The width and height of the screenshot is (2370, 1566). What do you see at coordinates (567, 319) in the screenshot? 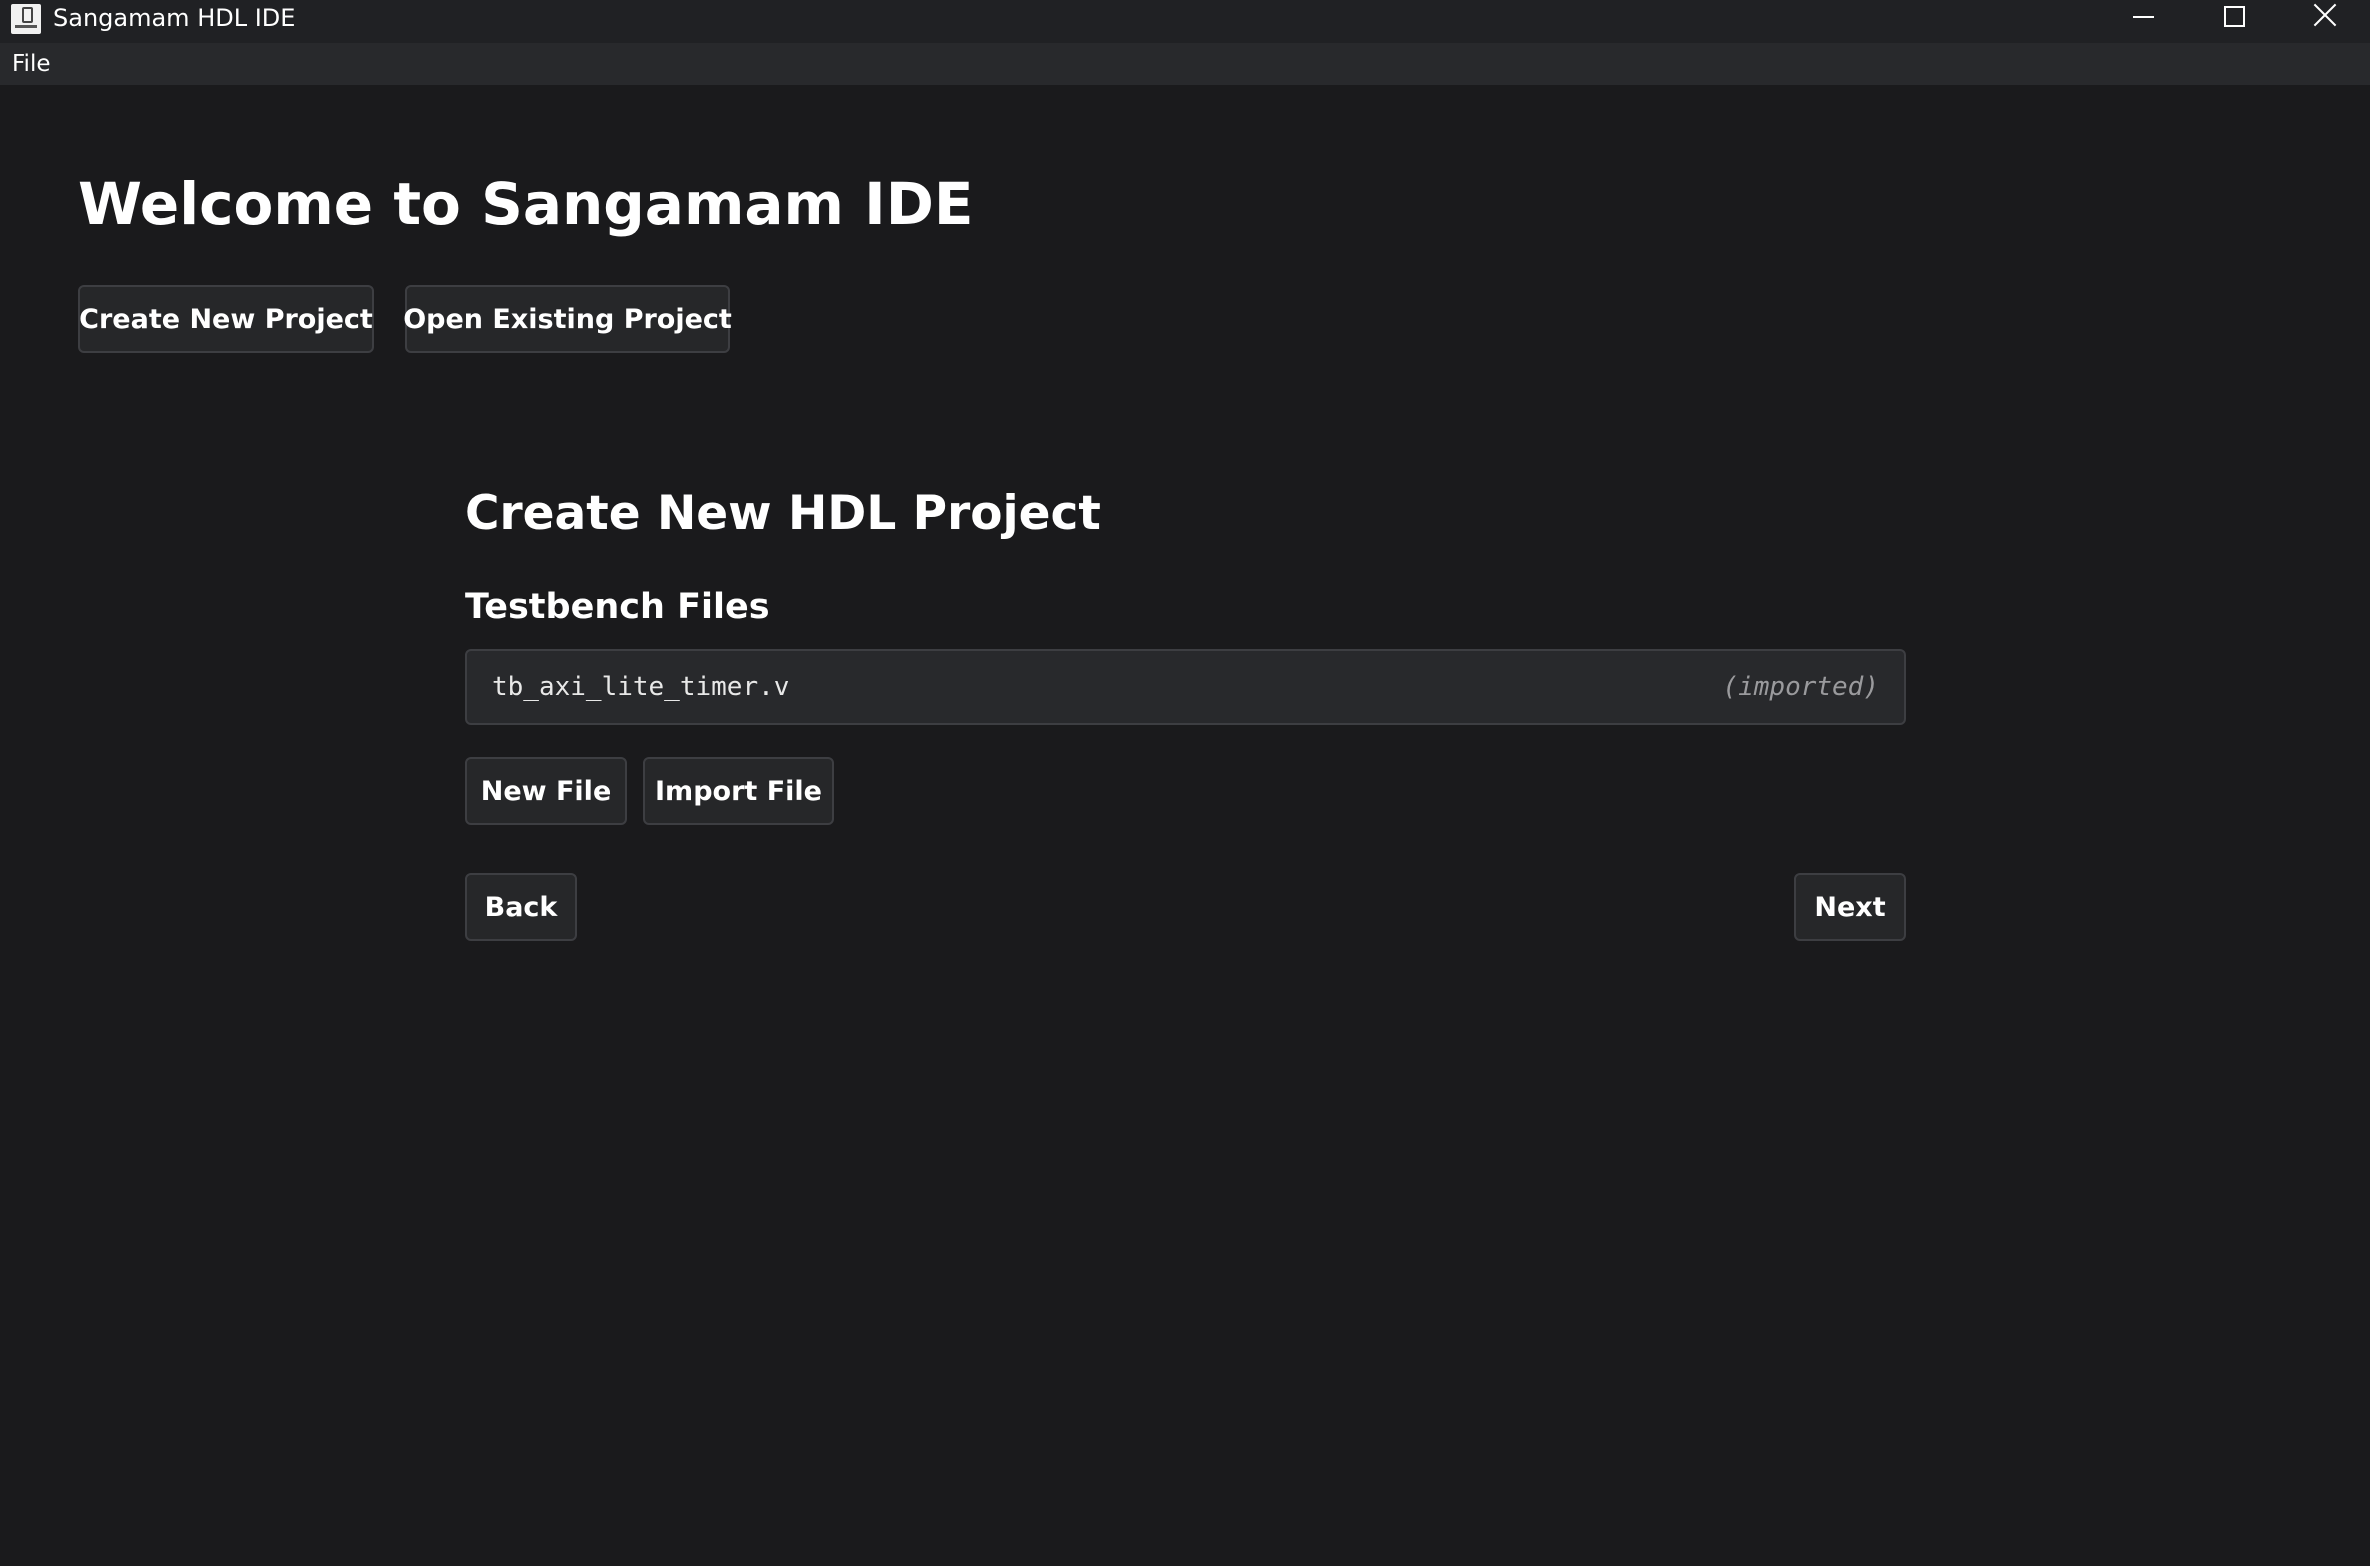
I see `open-existing-project-button: Open Existing Project` at bounding box center [567, 319].